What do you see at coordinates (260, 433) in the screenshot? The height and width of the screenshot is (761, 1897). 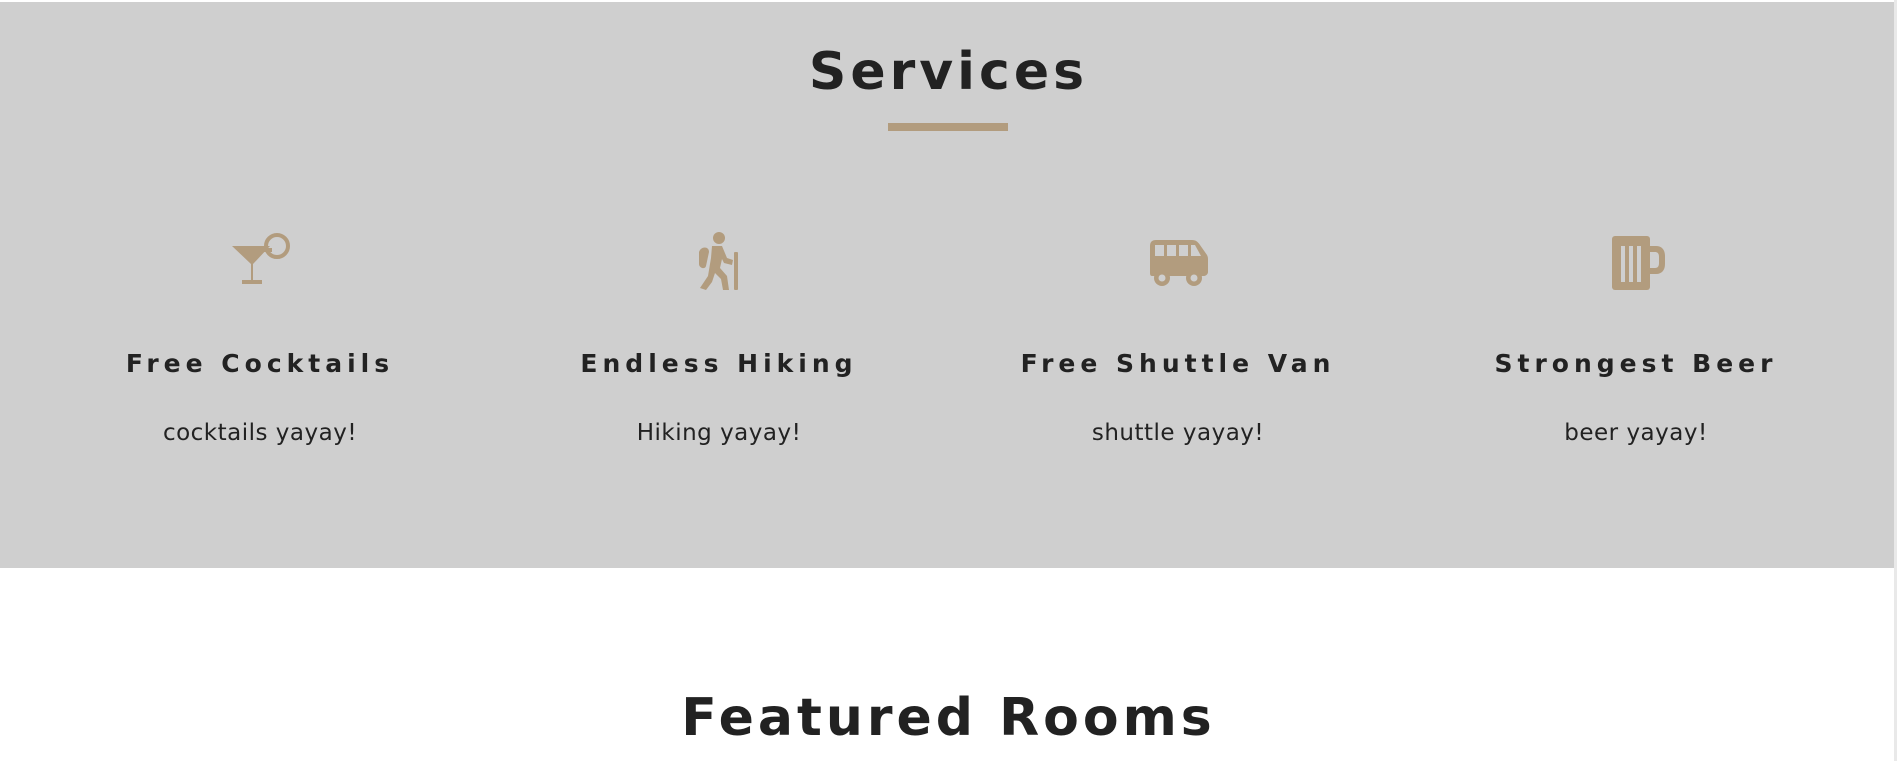 I see `service-description: cocktails yayay!` at bounding box center [260, 433].